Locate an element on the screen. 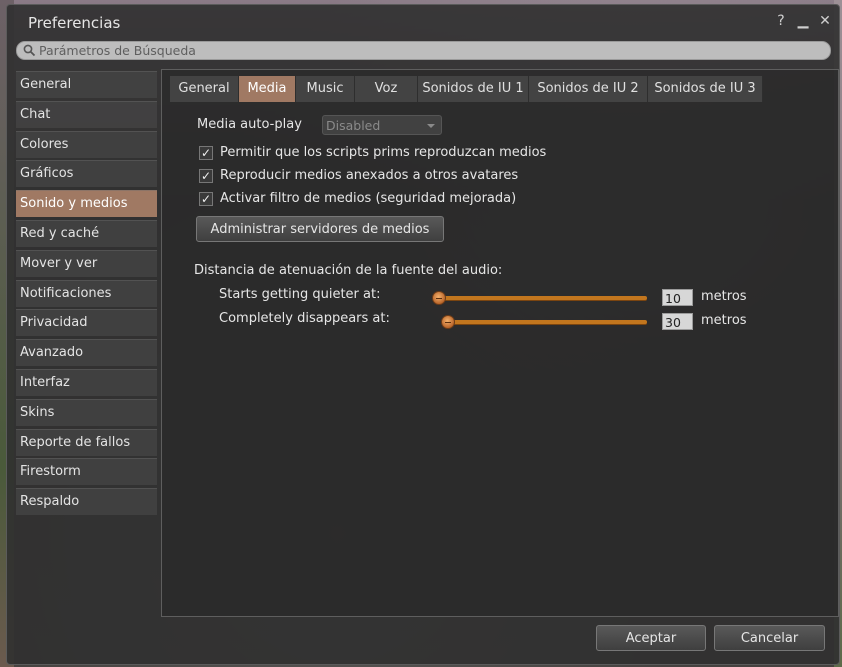 This screenshot has height=667, width=842. title-bar: Preferencias ? ▁ ✕ is located at coordinates (423, 22).